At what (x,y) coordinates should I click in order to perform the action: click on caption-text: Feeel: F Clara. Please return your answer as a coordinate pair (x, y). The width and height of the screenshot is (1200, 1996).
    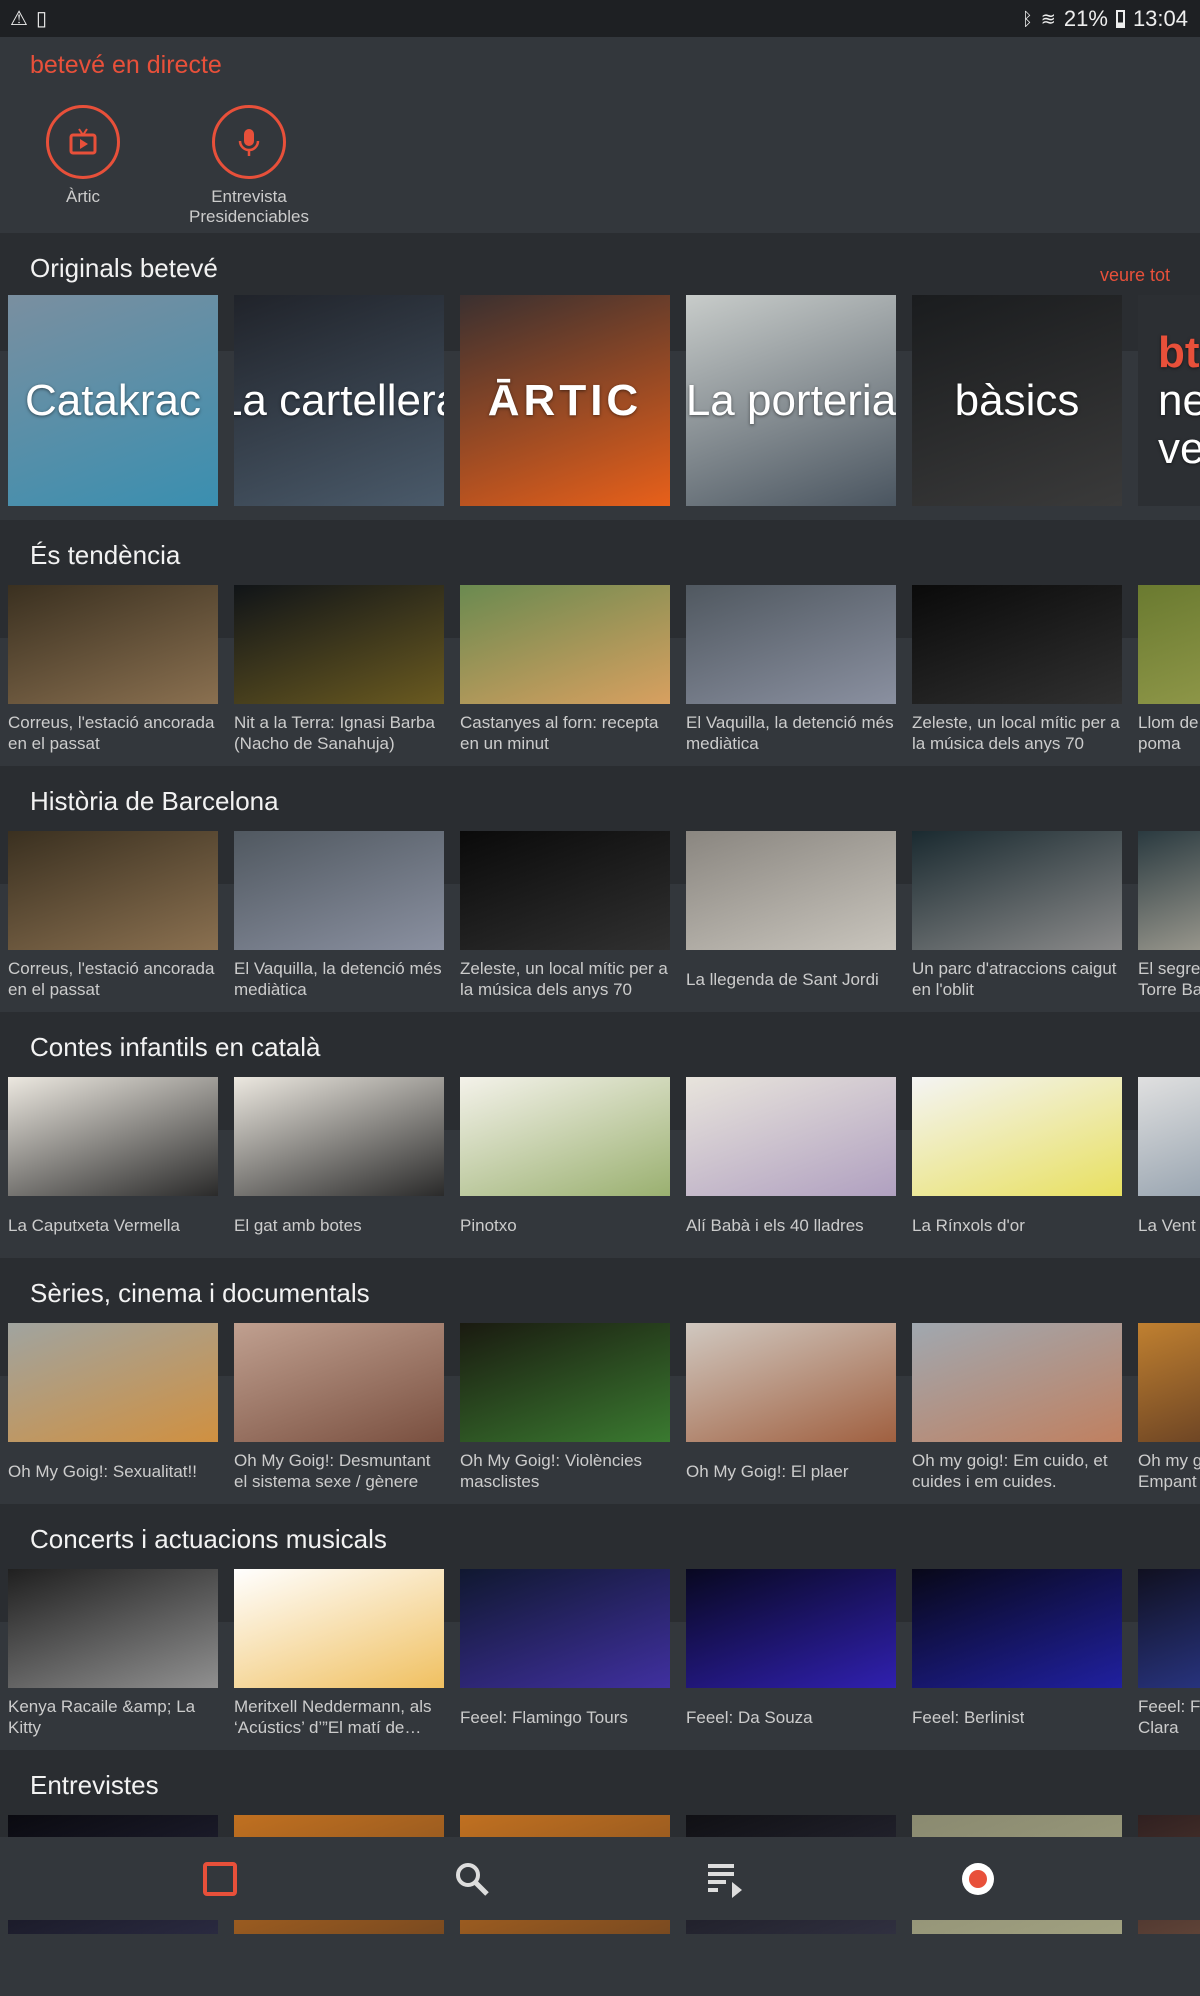
    Looking at the image, I should click on (1169, 1717).